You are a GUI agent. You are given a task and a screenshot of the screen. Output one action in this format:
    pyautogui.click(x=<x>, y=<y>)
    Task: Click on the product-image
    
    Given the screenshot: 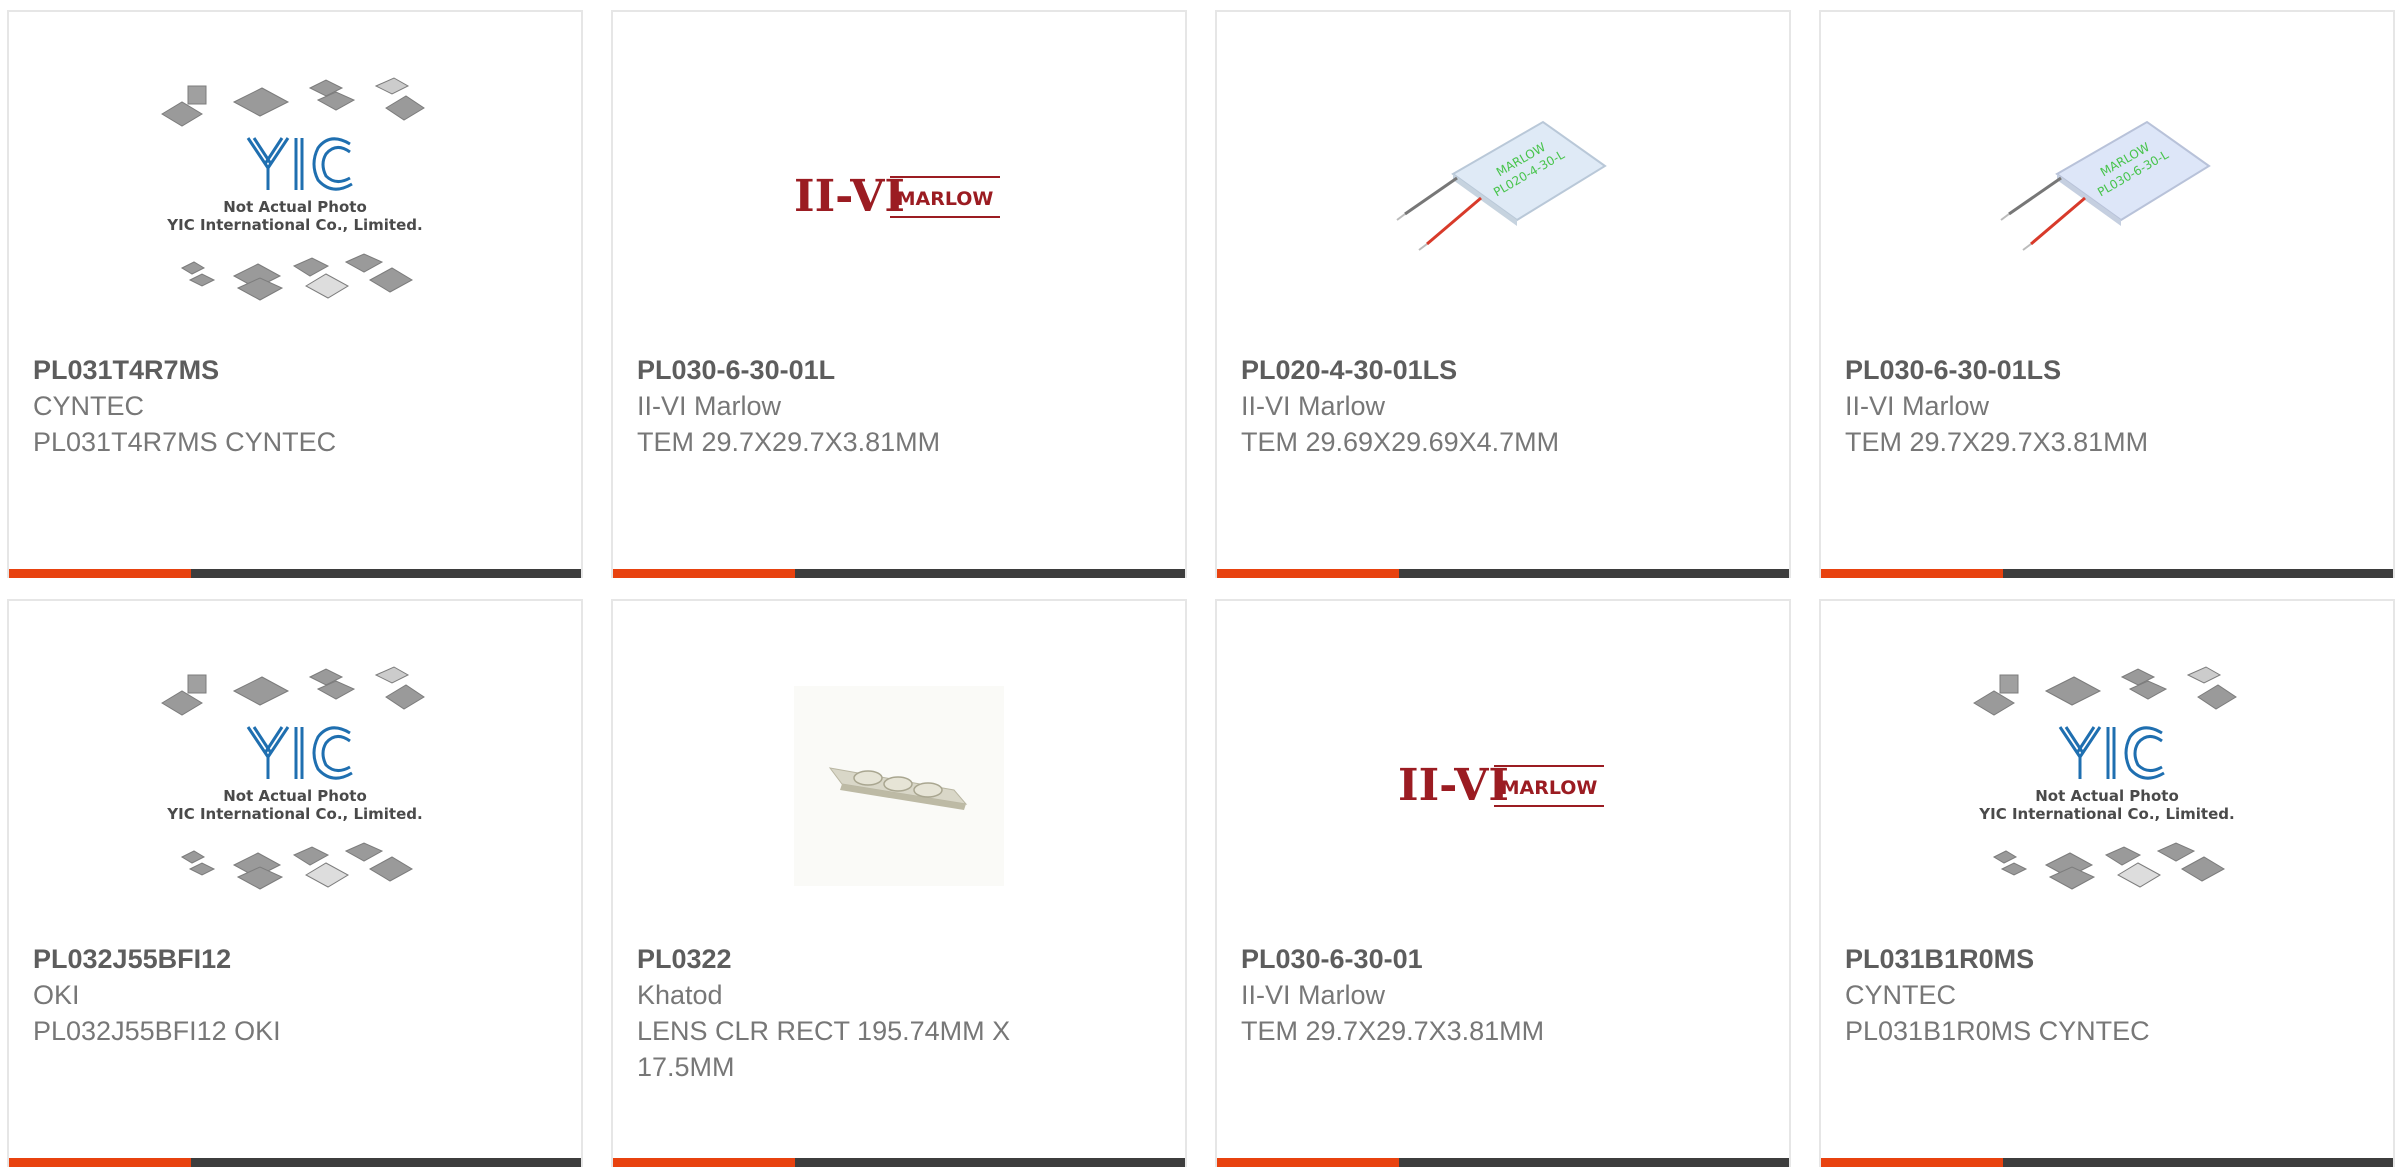 What is the action you would take?
    pyautogui.click(x=899, y=786)
    